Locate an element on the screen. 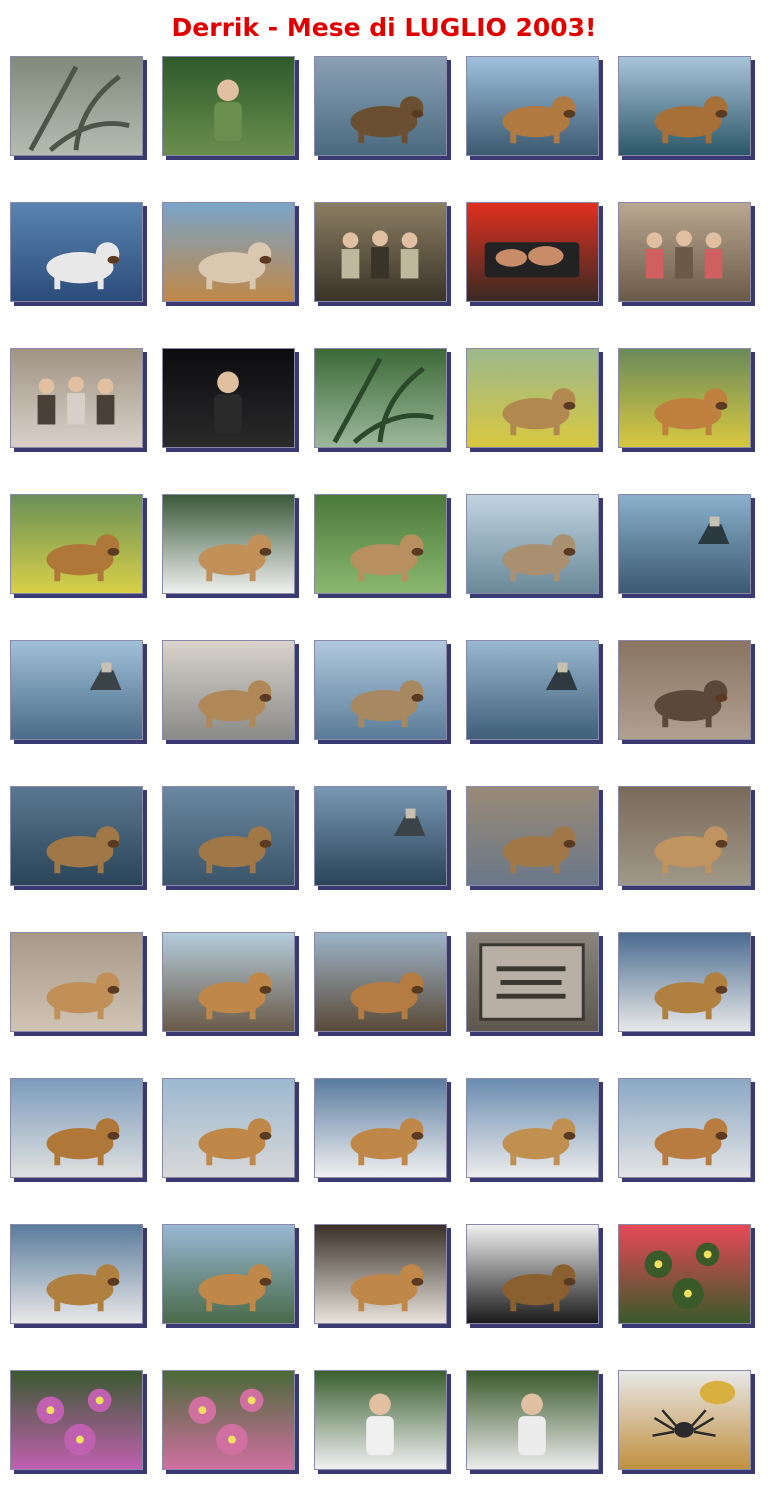 The height and width of the screenshot is (1500, 768). photo-people-icon is located at coordinates (76, 398).